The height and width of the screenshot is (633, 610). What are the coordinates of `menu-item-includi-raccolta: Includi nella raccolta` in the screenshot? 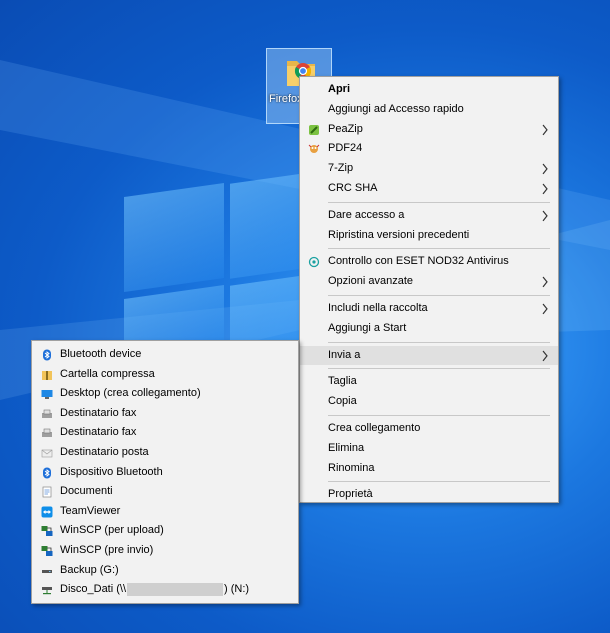 It's located at (429, 309).